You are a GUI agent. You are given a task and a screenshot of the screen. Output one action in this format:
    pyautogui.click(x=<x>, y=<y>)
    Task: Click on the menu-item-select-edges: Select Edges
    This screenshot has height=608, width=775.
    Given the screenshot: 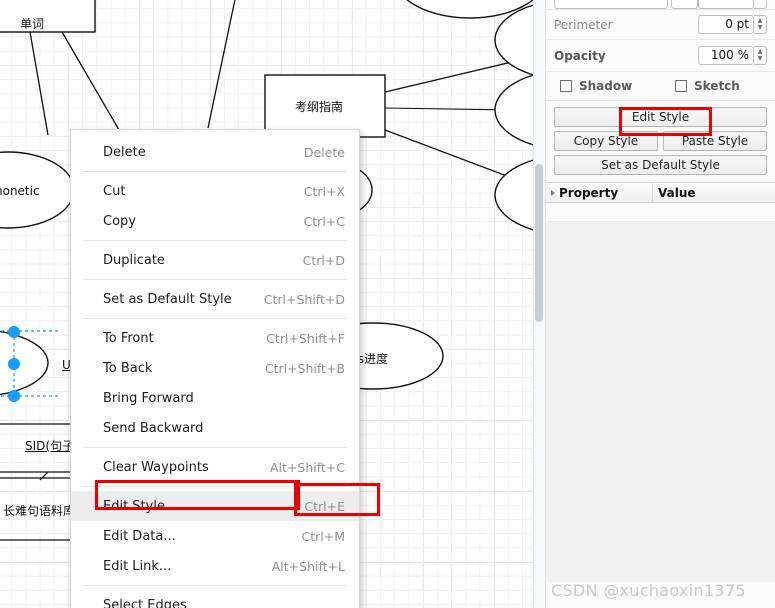 What is the action you would take?
    pyautogui.click(x=215, y=599)
    